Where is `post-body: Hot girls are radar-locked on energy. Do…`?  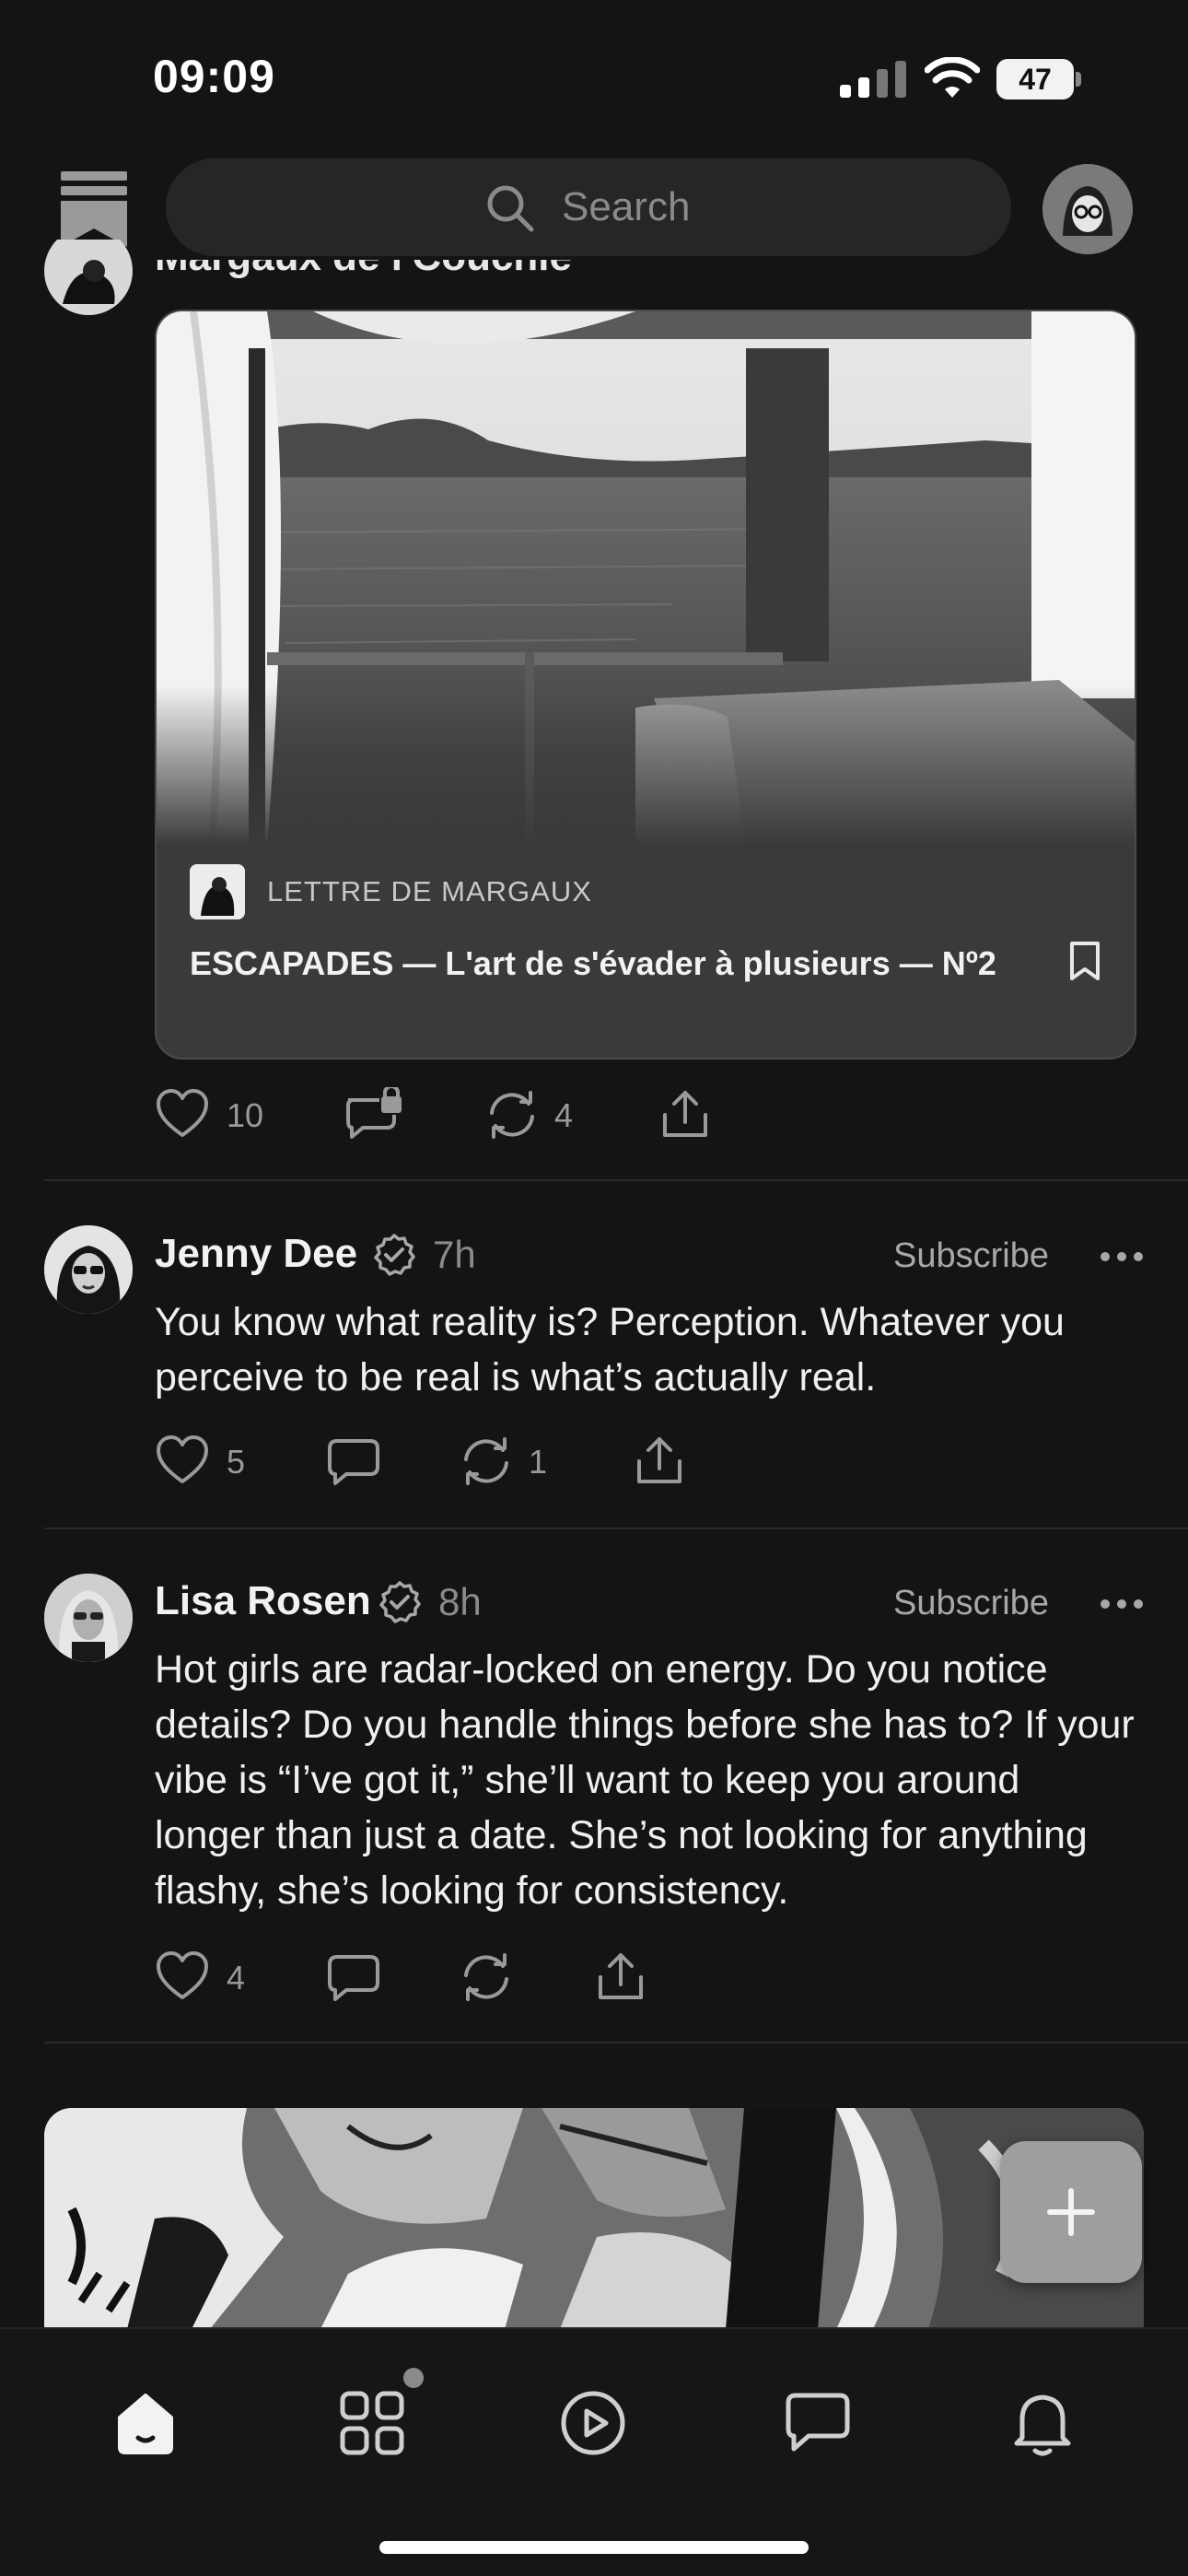
post-body: Hot girls are radar-locked on energy. Do… is located at coordinates (647, 1780).